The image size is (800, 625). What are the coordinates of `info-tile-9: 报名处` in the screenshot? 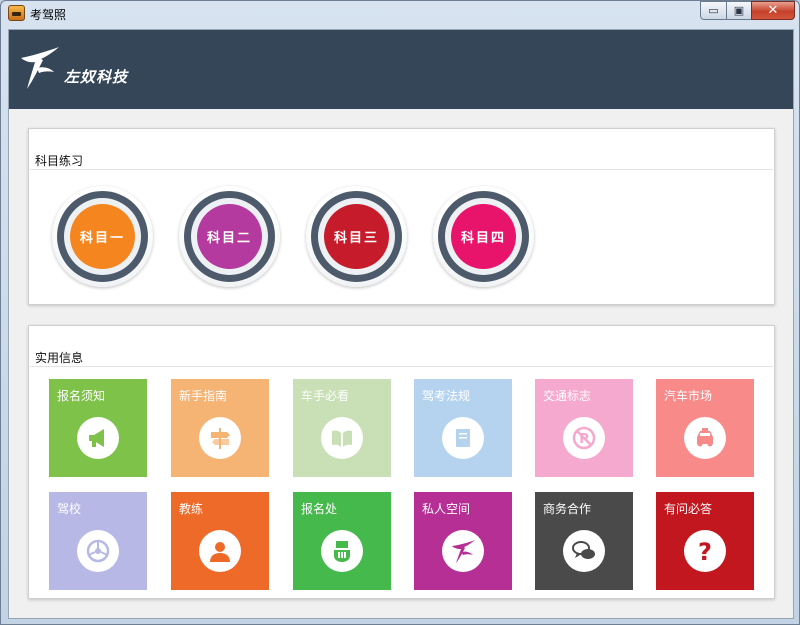 It's located at (342, 541).